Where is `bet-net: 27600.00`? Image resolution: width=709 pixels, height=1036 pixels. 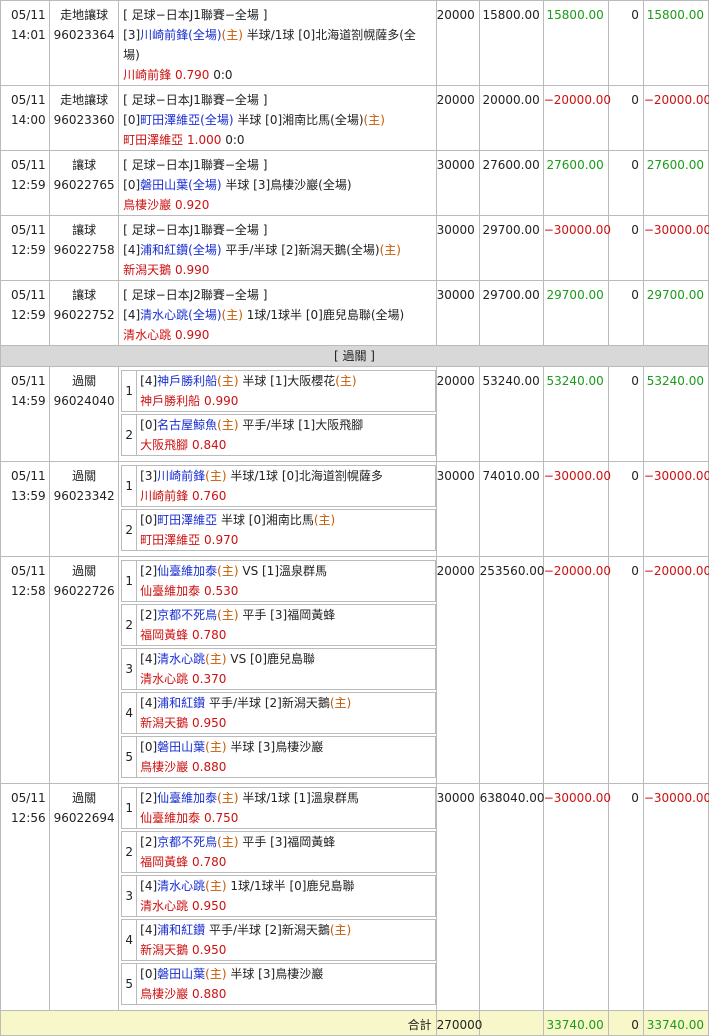
bet-net: 27600.00 is located at coordinates (675, 183).